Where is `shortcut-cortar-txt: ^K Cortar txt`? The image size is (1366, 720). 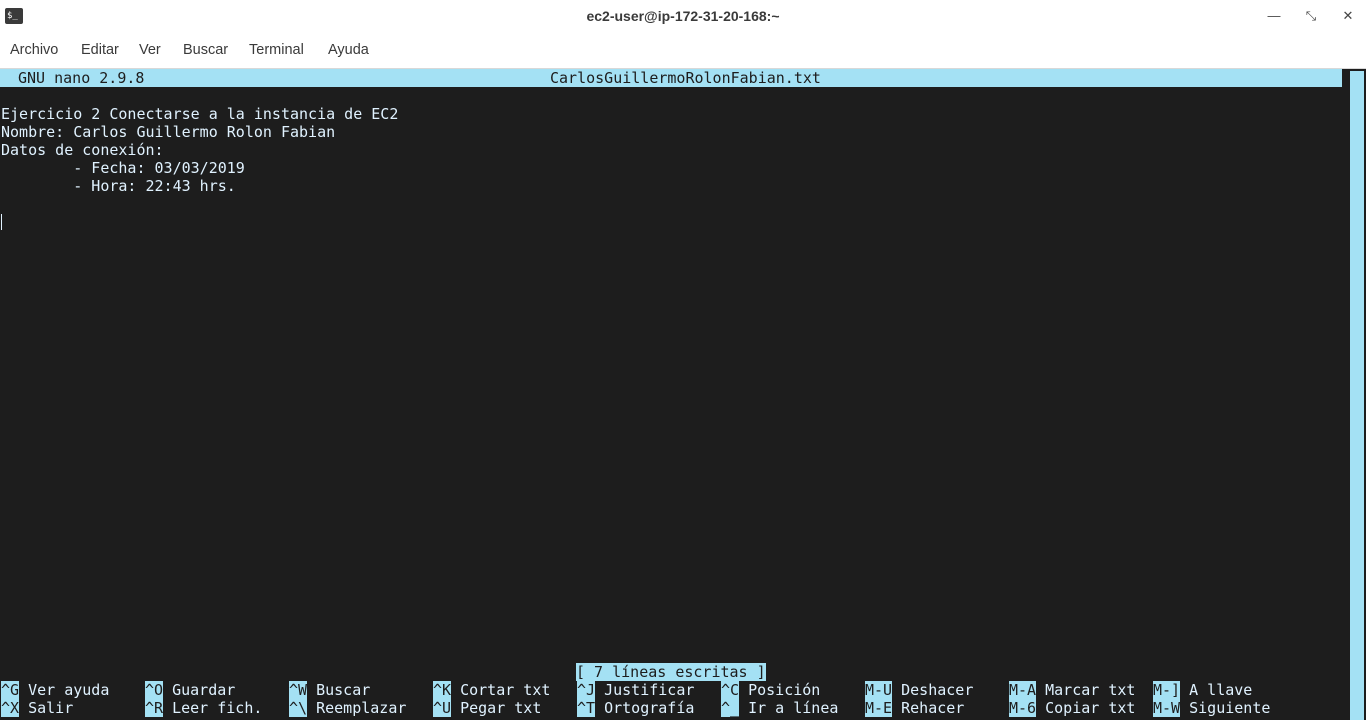
shortcut-cortar-txt: ^K Cortar txt is located at coordinates (491, 690).